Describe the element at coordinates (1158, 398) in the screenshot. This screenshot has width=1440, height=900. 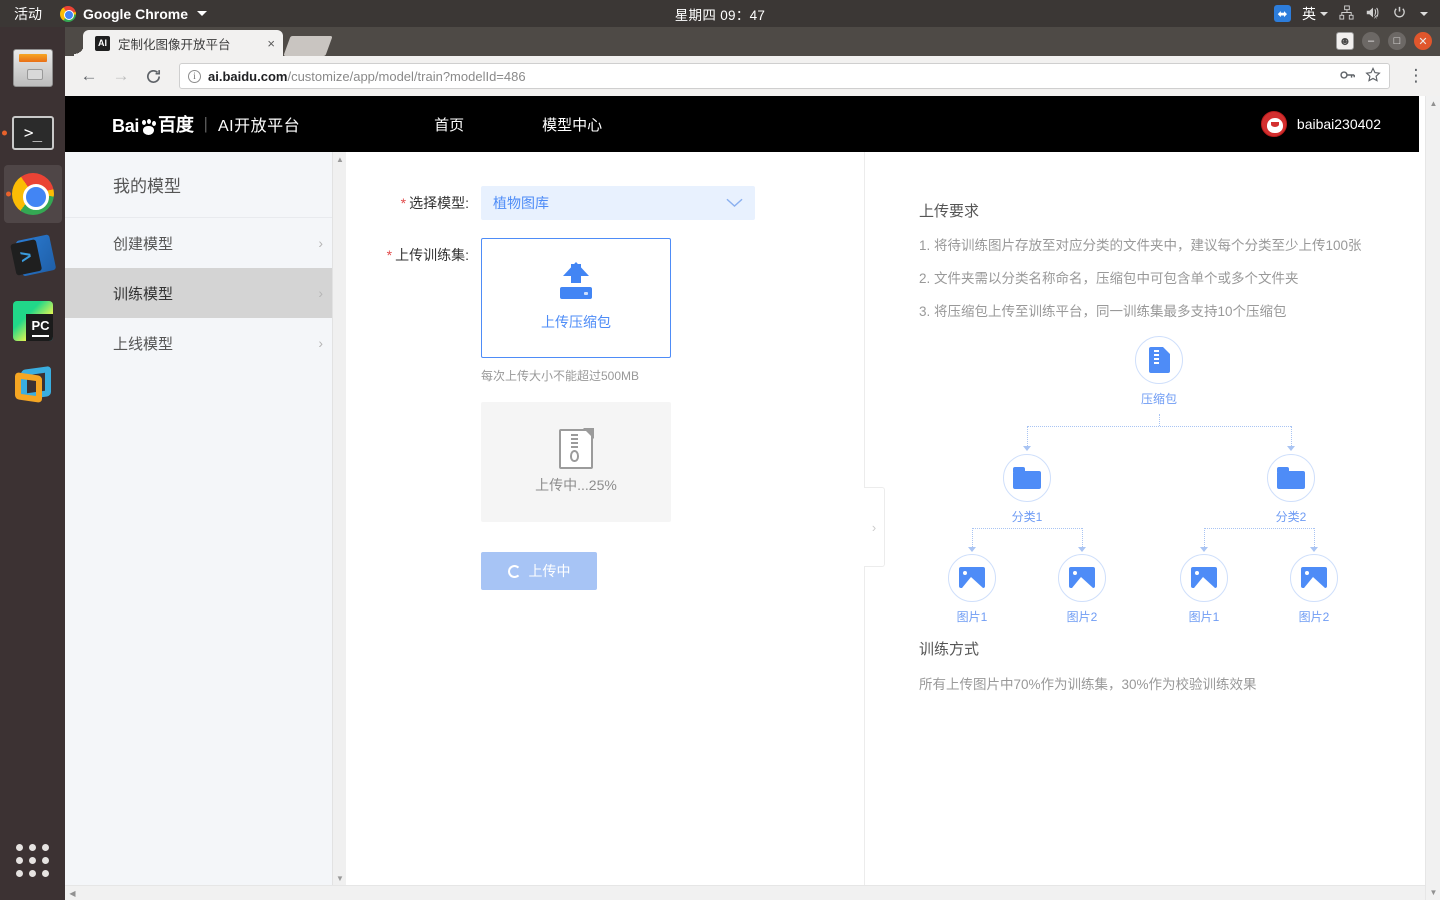
I see `tree-node-label: 压缩包` at that location.